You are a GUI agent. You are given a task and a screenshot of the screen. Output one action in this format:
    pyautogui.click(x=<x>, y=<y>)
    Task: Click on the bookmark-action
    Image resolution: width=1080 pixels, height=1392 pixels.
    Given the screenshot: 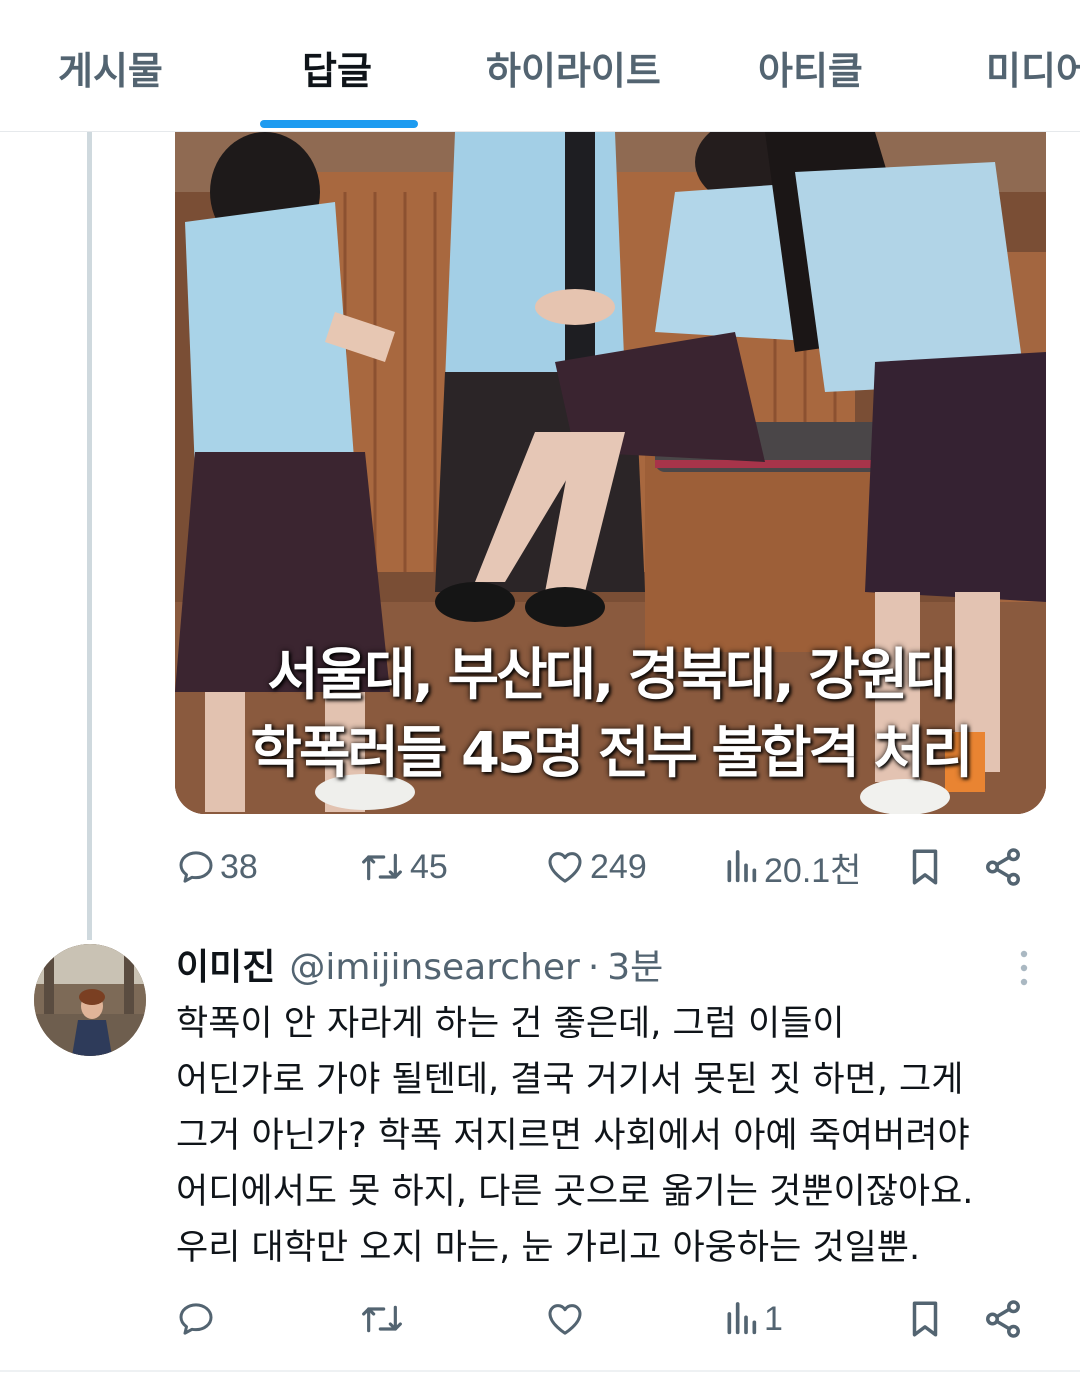 What is the action you would take?
    pyautogui.click(x=925, y=867)
    